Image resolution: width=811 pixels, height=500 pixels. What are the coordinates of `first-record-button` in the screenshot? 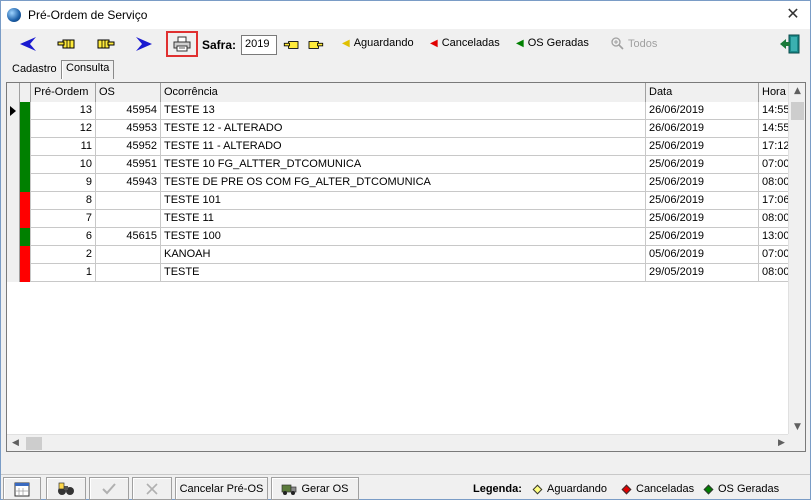 It's located at (28, 44).